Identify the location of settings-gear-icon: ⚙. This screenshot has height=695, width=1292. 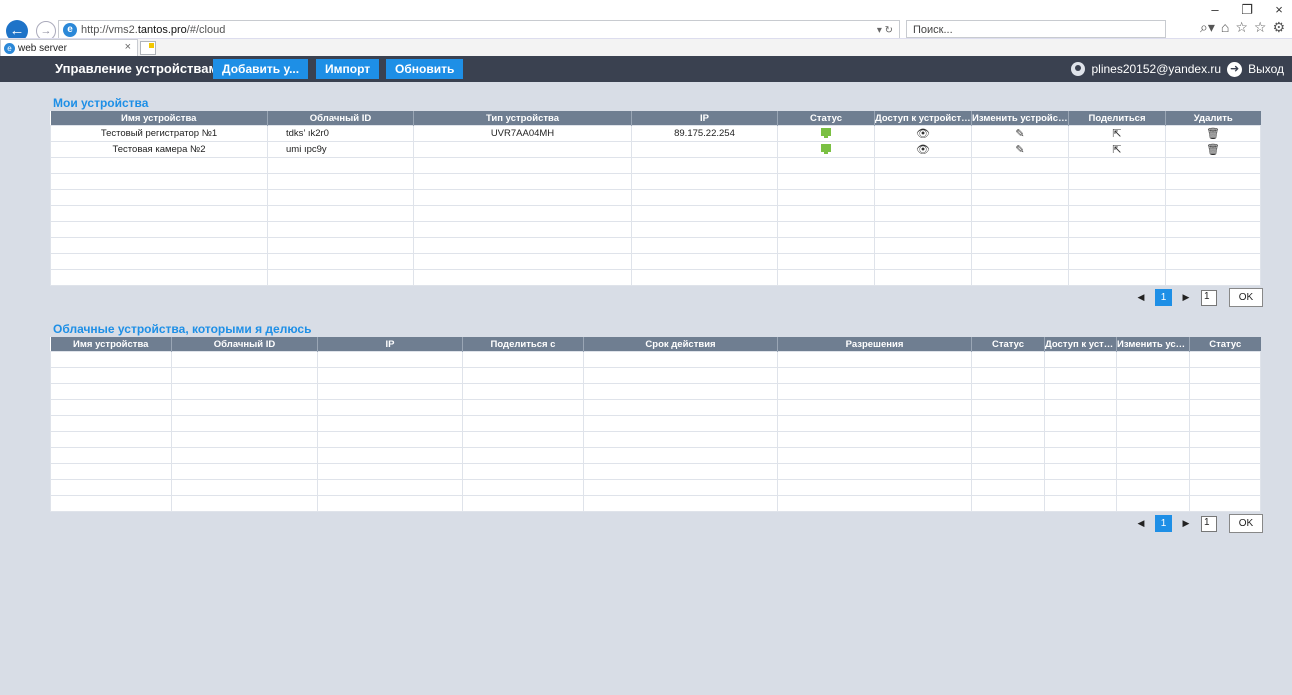
(1278, 27).